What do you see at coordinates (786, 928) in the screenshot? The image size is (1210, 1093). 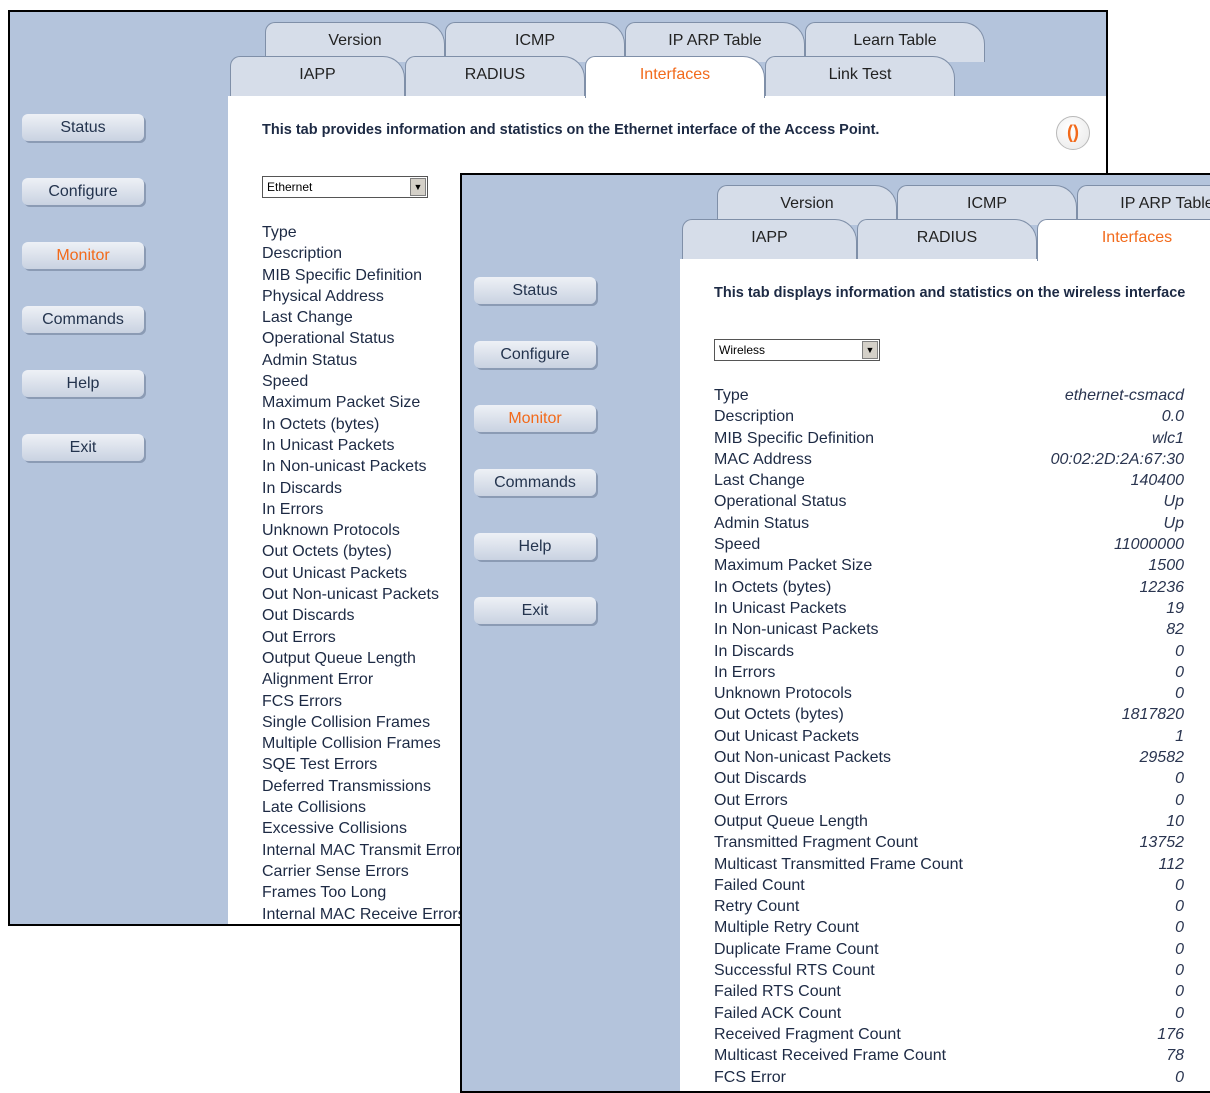 I see `stat-label: Multiple Retry Count` at bounding box center [786, 928].